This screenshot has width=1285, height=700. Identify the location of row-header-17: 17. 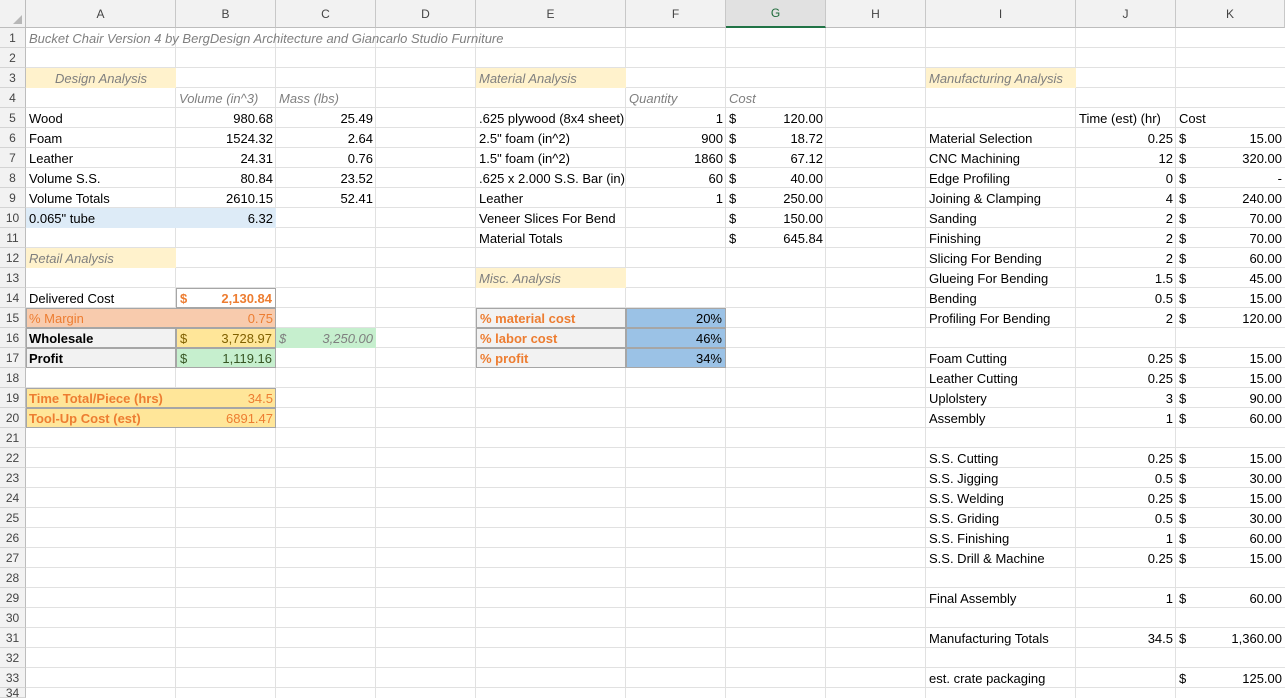
(13, 358).